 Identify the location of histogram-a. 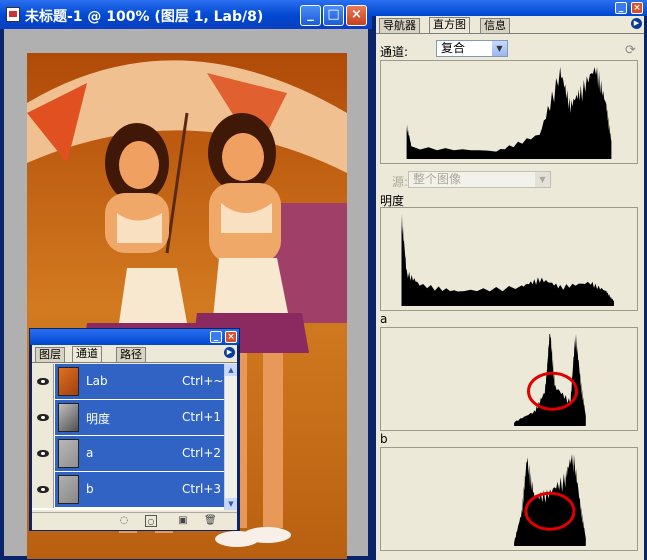
(509, 379).